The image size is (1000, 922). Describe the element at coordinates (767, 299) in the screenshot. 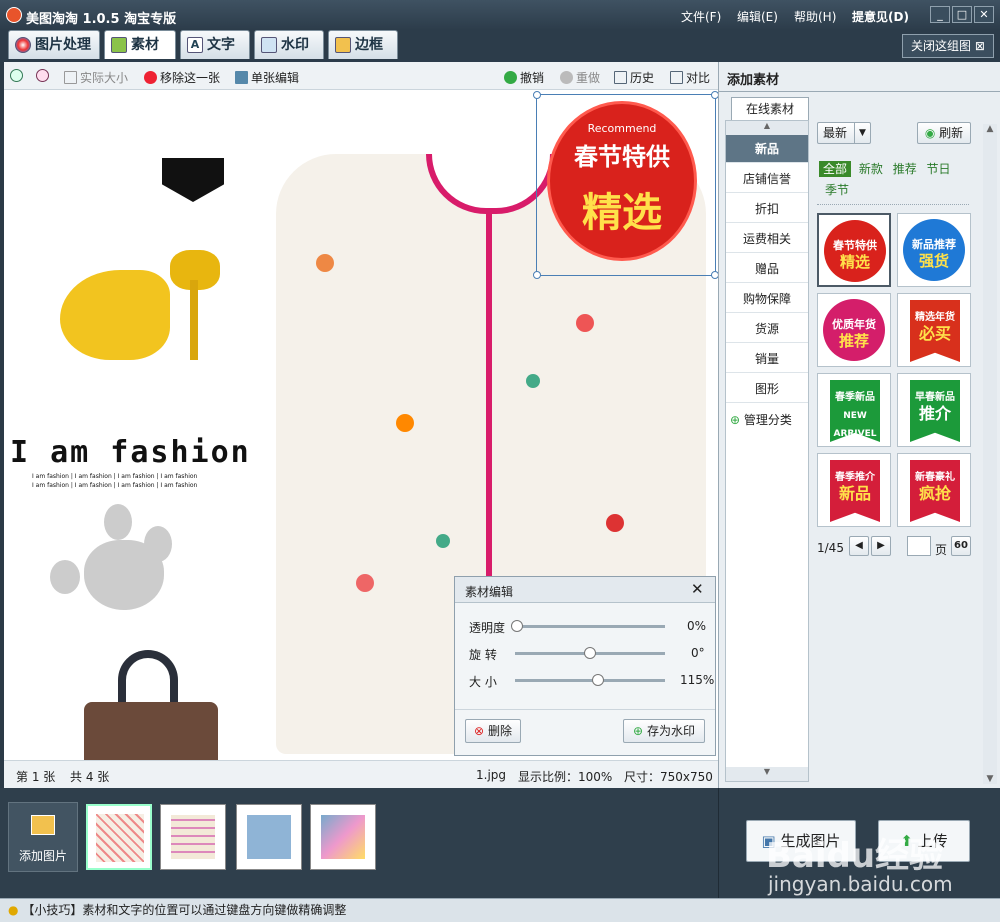

I see `category-item: 购物保障` at that location.